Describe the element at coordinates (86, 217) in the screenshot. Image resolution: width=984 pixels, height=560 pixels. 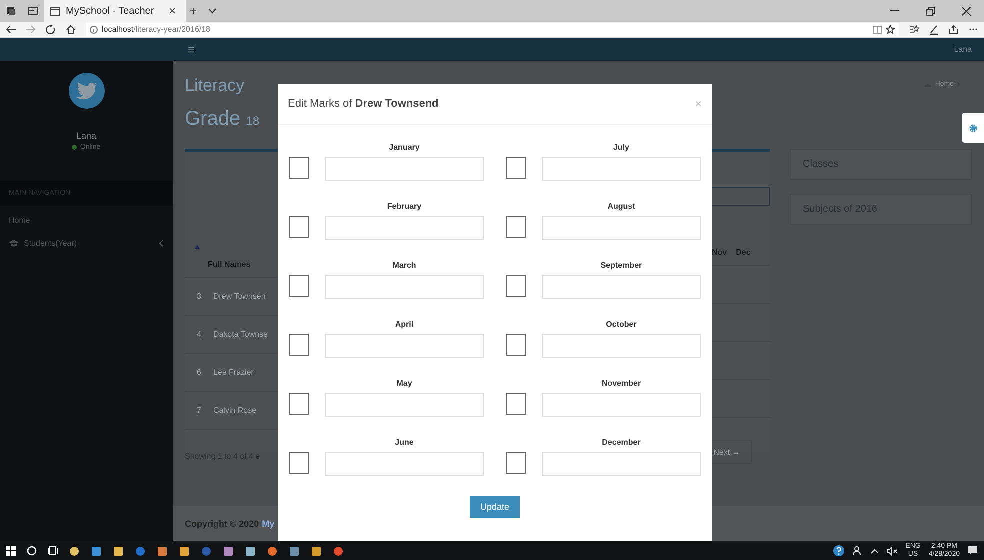
I see `sidebar-item: Home` at that location.